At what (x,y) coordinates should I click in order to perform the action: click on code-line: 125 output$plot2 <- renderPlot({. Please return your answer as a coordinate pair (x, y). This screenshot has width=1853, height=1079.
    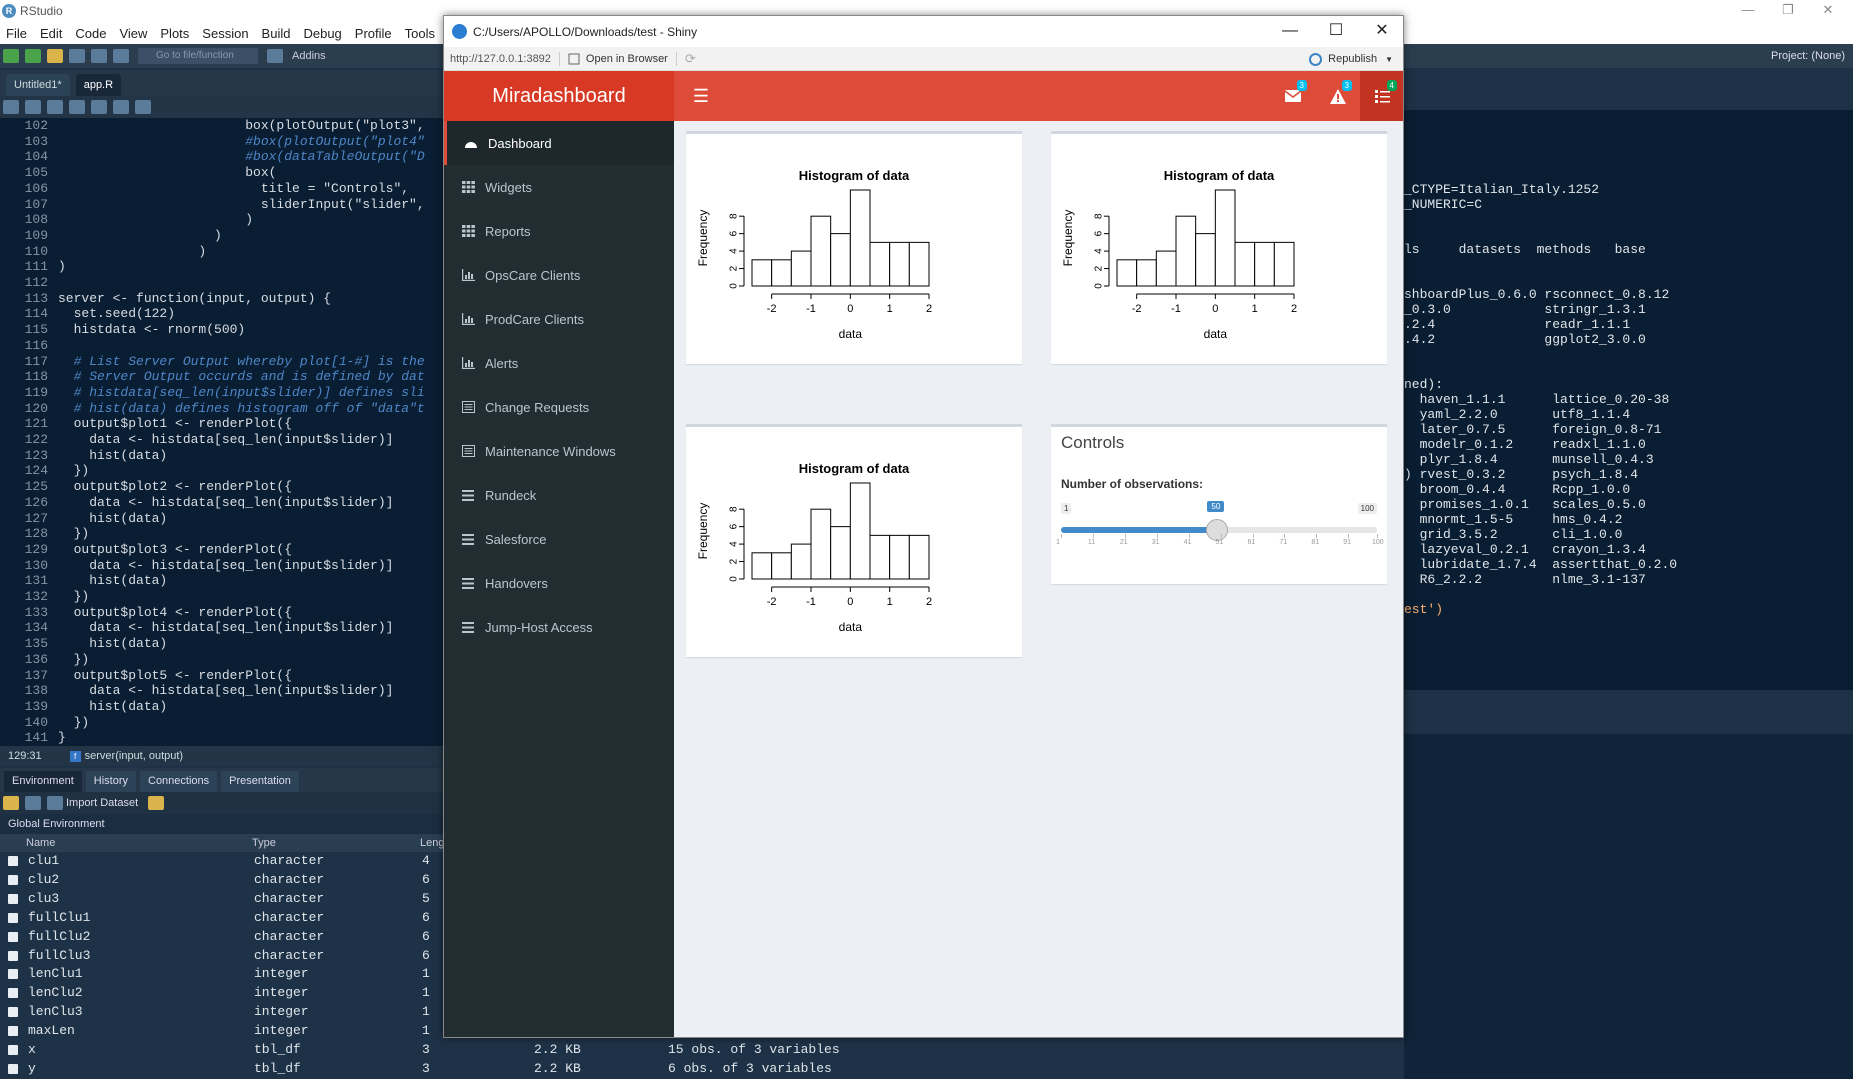
    Looking at the image, I should click on (146, 486).